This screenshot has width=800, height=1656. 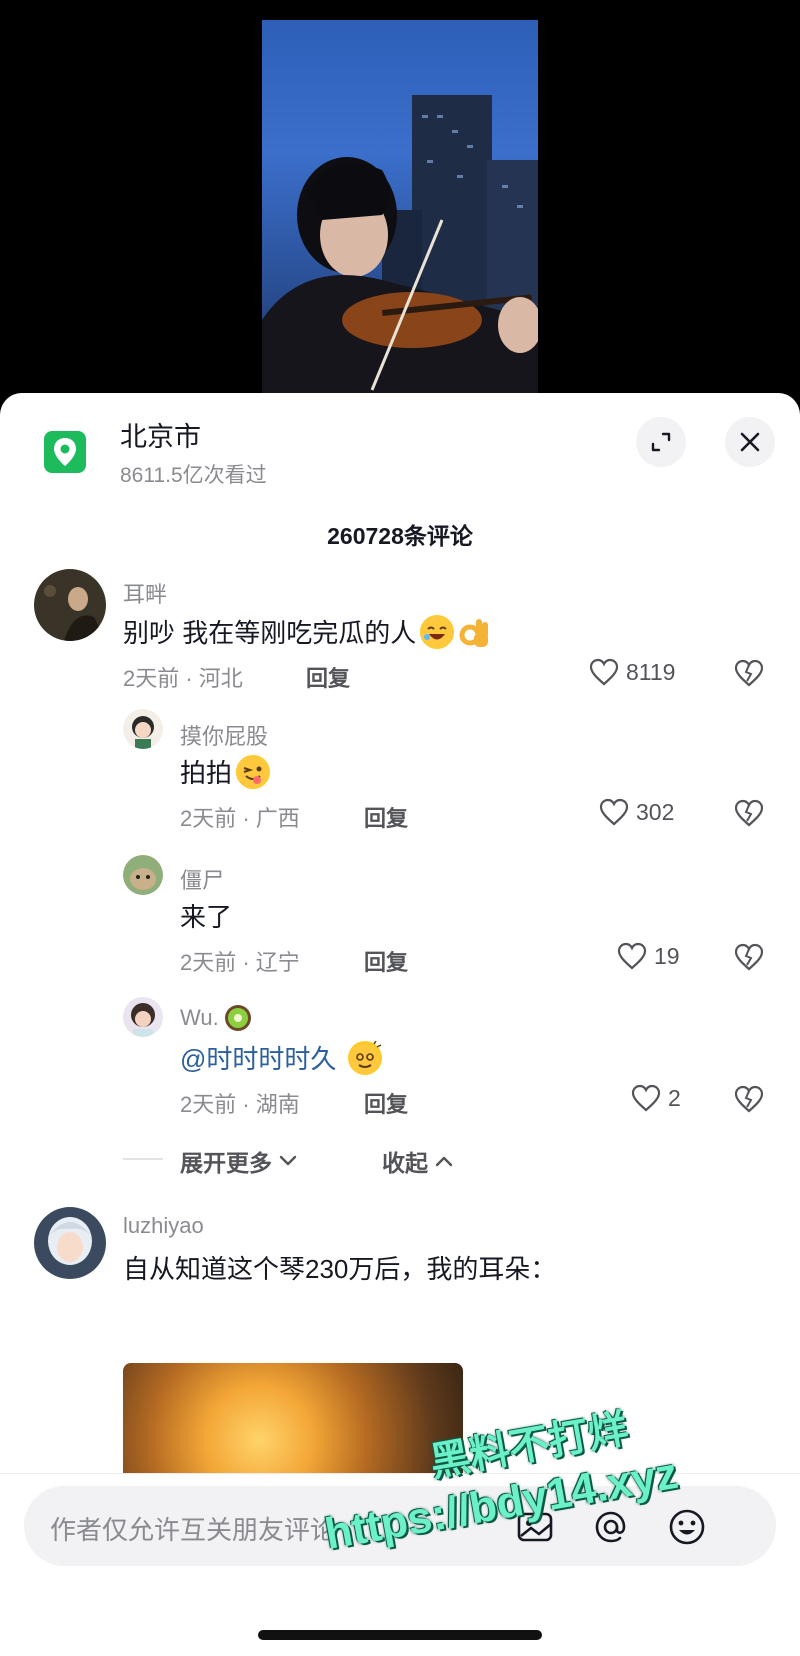 I want to click on smiley-icon, so click(x=687, y=1527).